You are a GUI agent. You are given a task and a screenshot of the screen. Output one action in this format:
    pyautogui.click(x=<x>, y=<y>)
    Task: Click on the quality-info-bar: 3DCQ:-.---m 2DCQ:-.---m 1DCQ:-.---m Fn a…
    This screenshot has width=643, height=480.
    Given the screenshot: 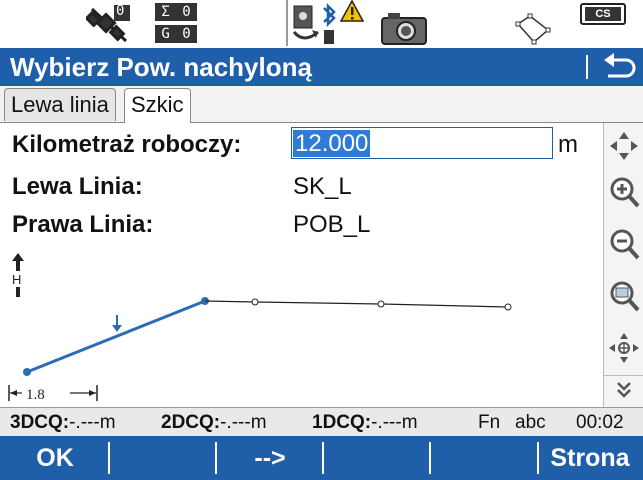 What is the action you would take?
    pyautogui.click(x=321, y=421)
    